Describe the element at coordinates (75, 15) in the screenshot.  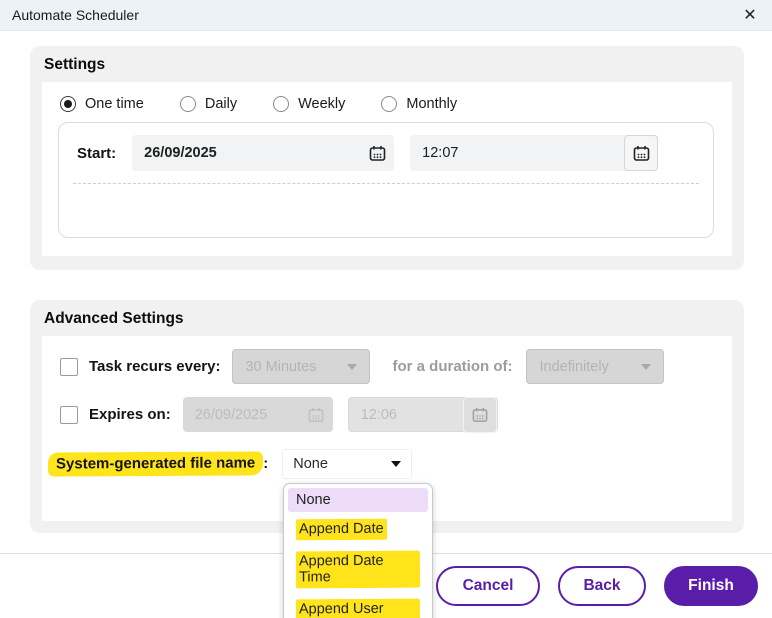
I see `window-title: Automate Scheduler` at that location.